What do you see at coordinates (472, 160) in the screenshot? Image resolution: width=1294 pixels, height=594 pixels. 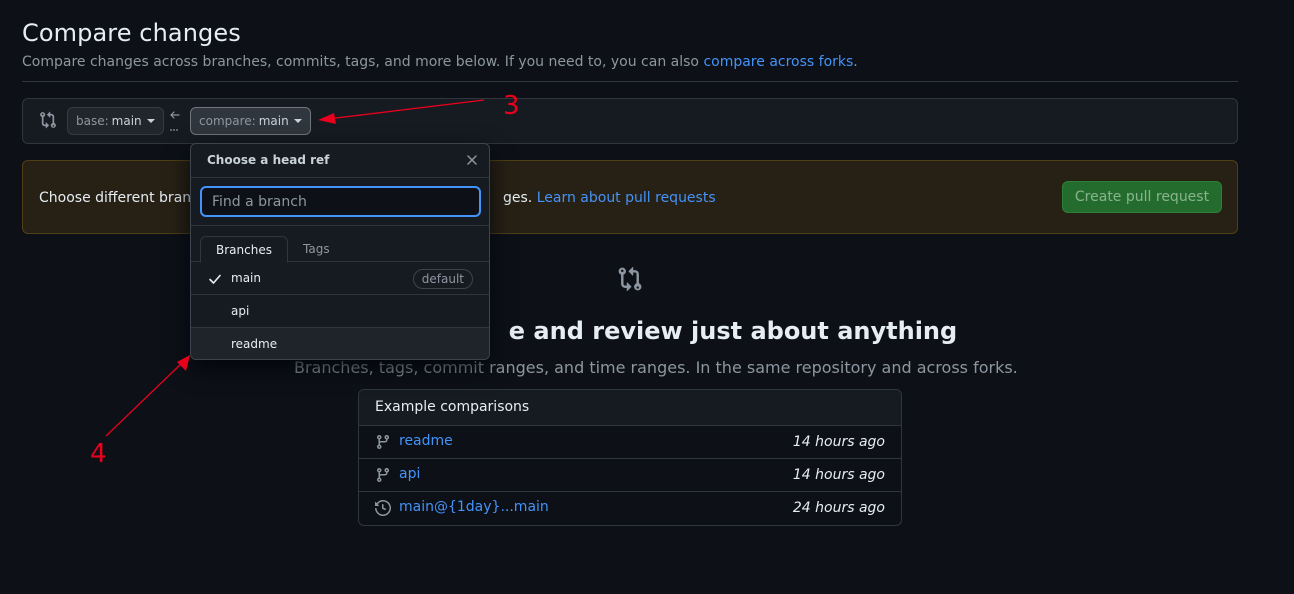 I see `close-icon` at bounding box center [472, 160].